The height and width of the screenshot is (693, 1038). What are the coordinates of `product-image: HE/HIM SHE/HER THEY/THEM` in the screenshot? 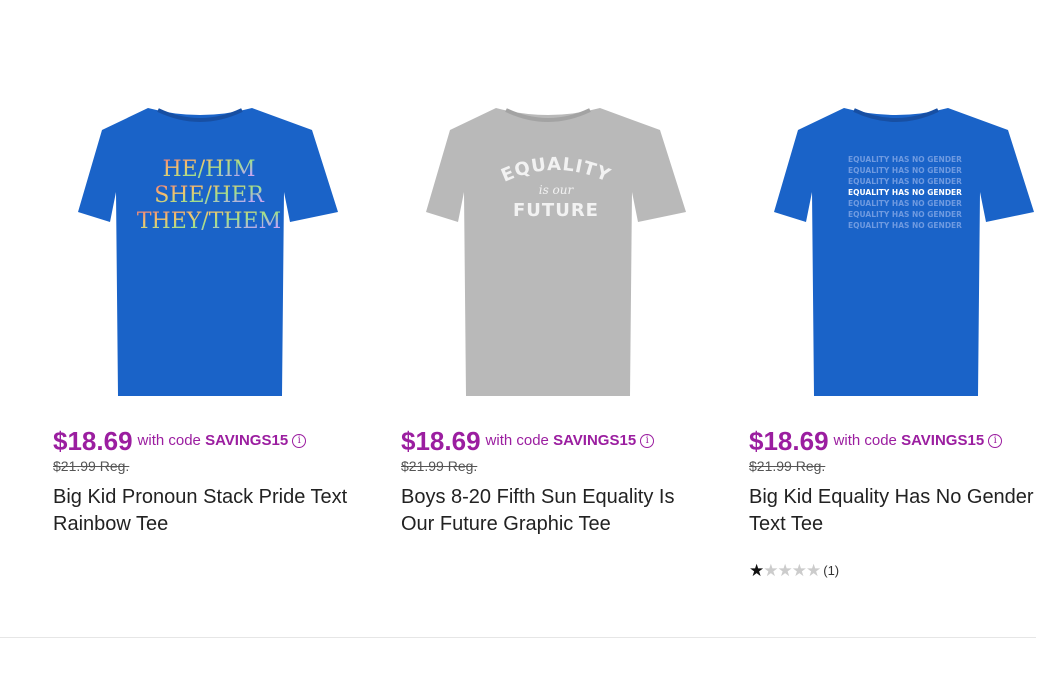 It's located at (200, 250).